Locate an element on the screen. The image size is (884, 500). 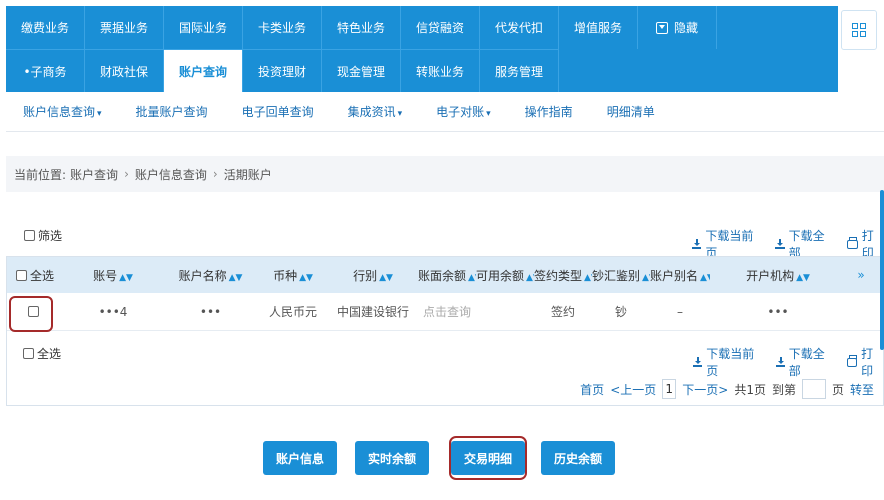
query-balance-link: 点击查询 is located at coordinates (447, 311).